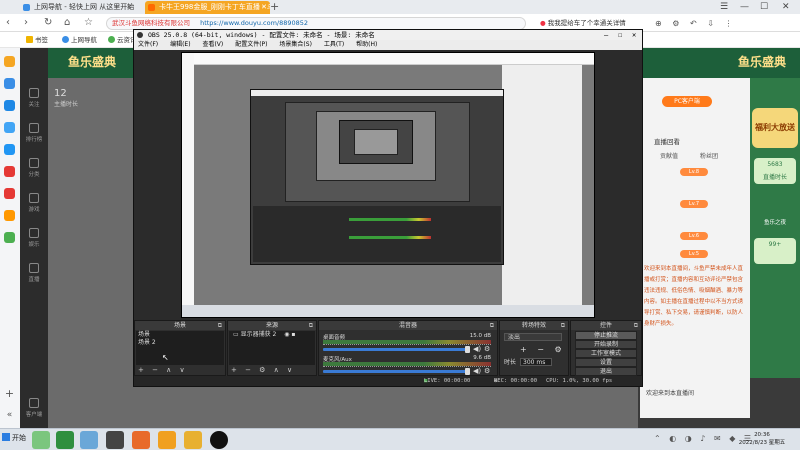 This screenshot has height=450, width=800. Describe the element at coordinates (669, 155) in the screenshot. I see `tab-contribution: 贡献值` at that location.